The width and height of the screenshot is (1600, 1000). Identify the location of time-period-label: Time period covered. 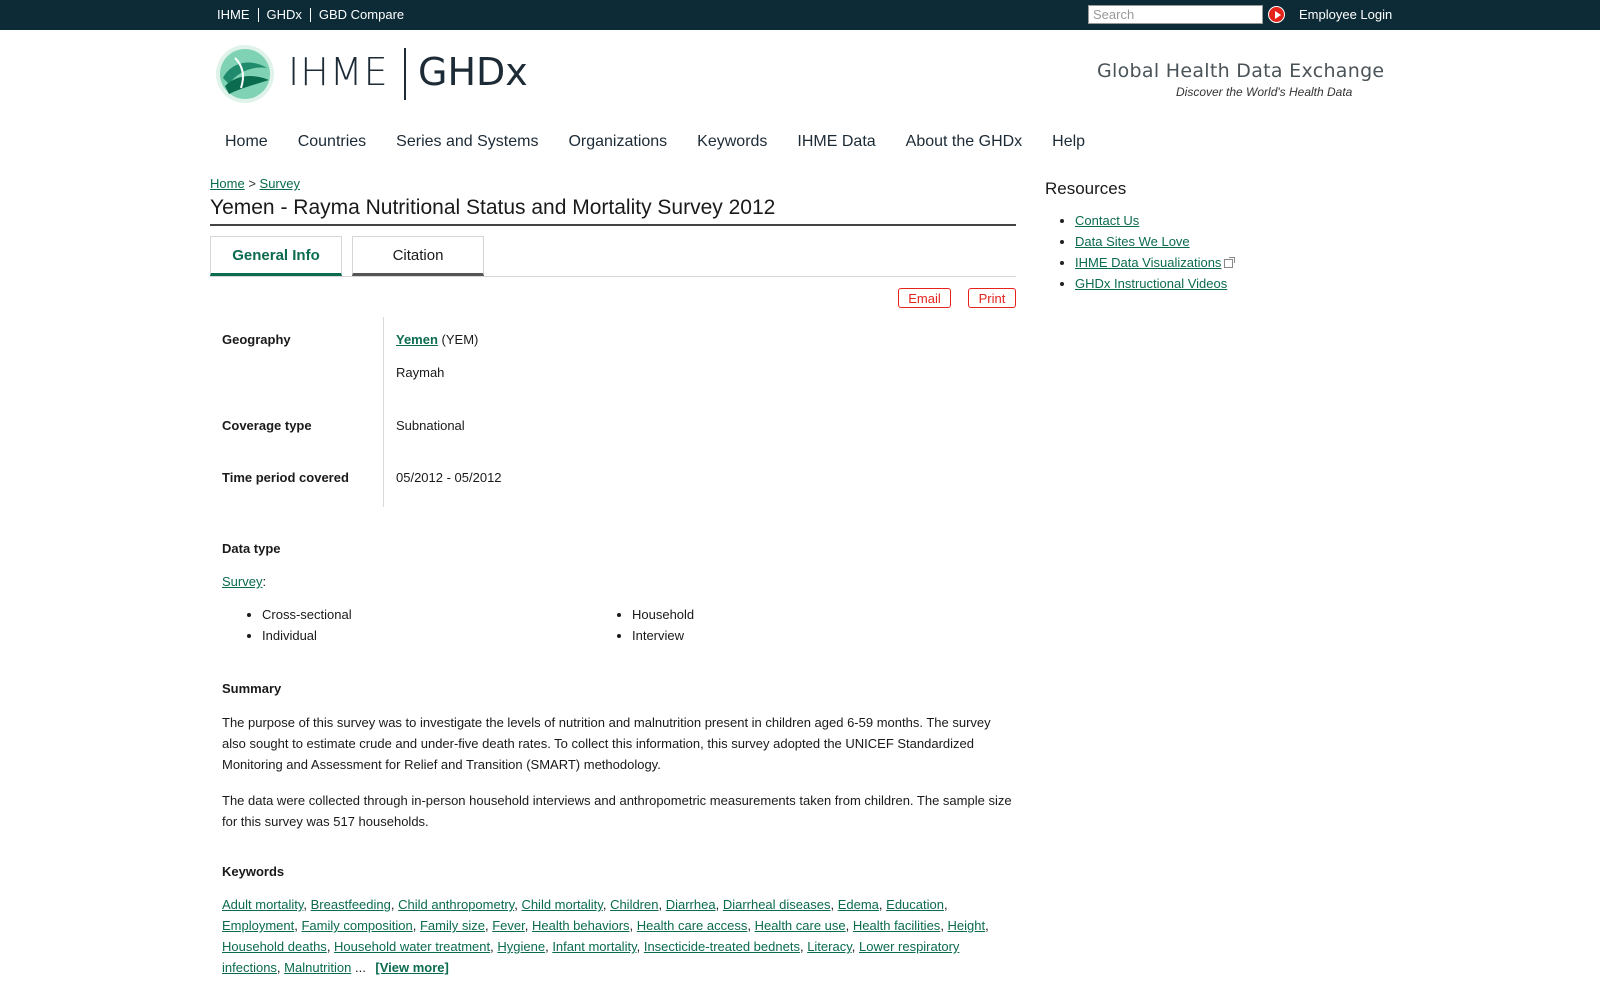
(285, 477).